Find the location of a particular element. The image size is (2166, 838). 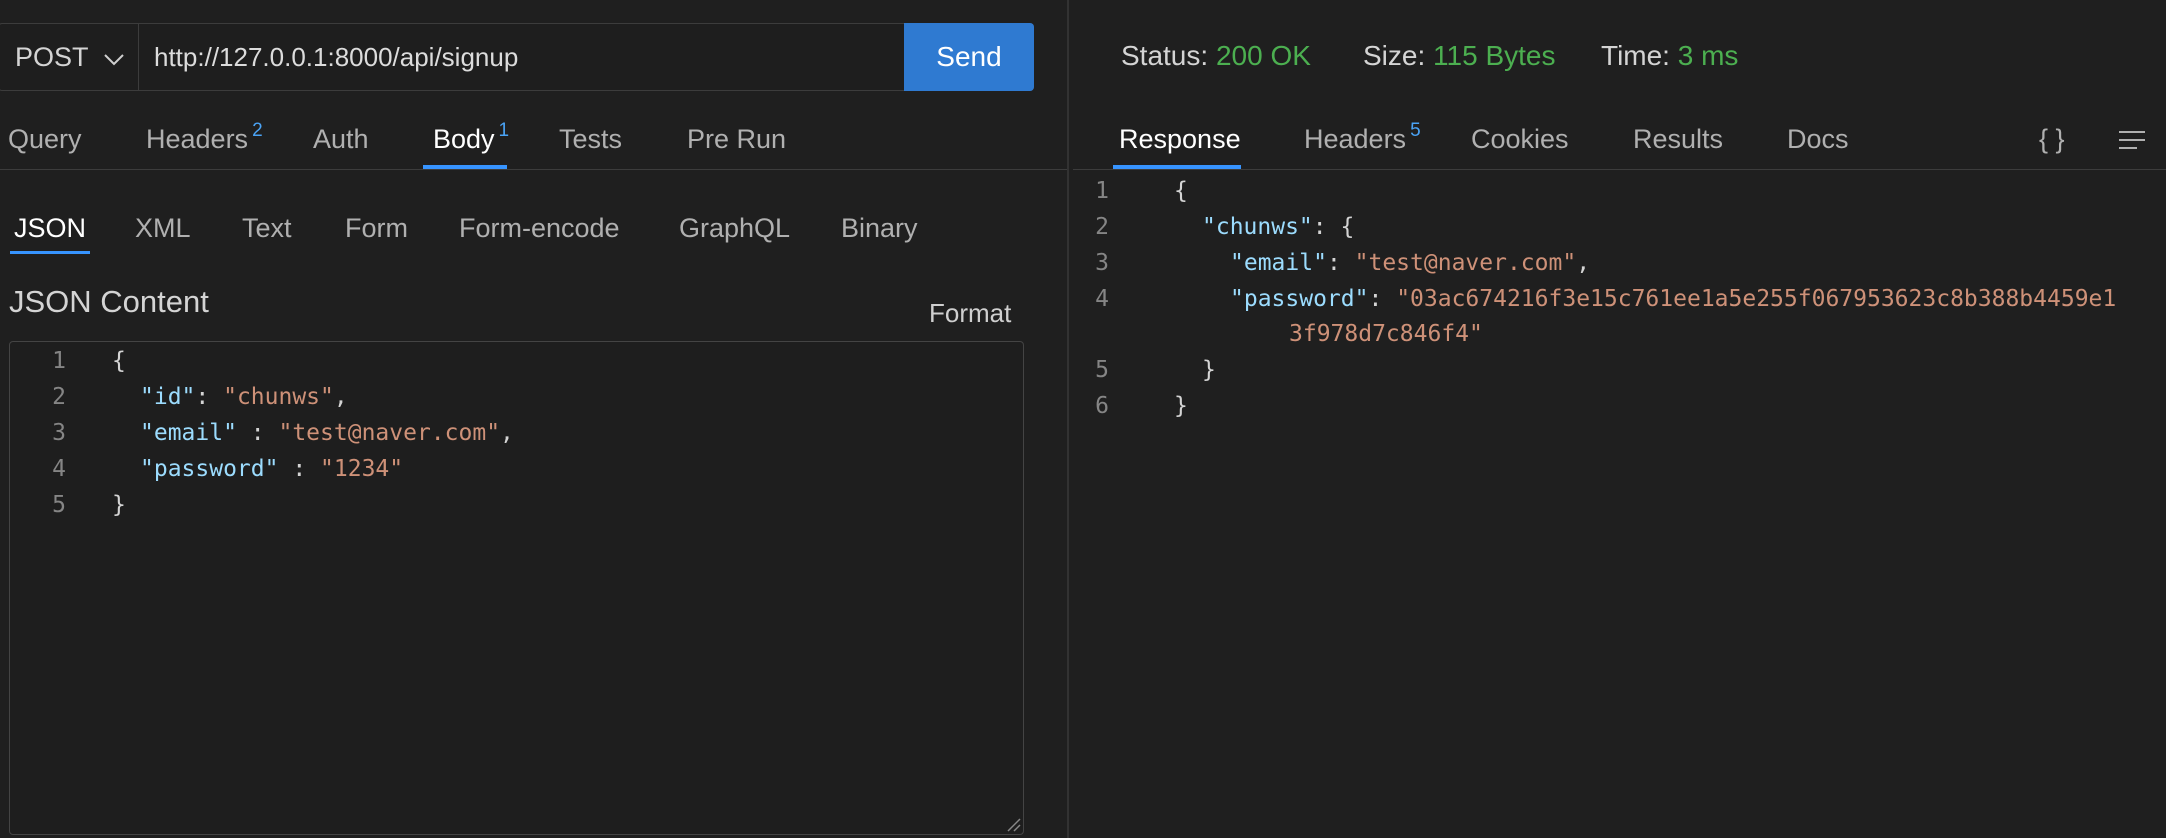

body-type-form: Form is located at coordinates (376, 228).